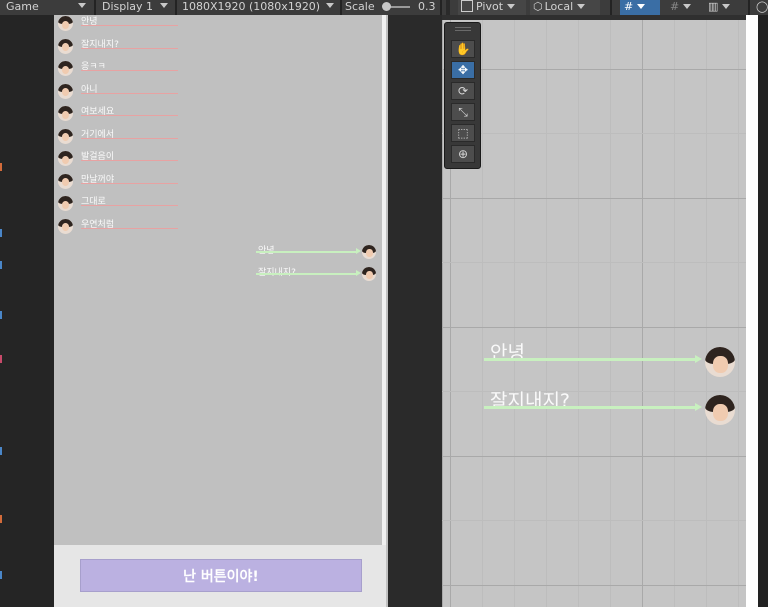 The image size is (768, 607). What do you see at coordinates (713, 6) in the screenshot?
I see `ruler-icon: ▥` at bounding box center [713, 6].